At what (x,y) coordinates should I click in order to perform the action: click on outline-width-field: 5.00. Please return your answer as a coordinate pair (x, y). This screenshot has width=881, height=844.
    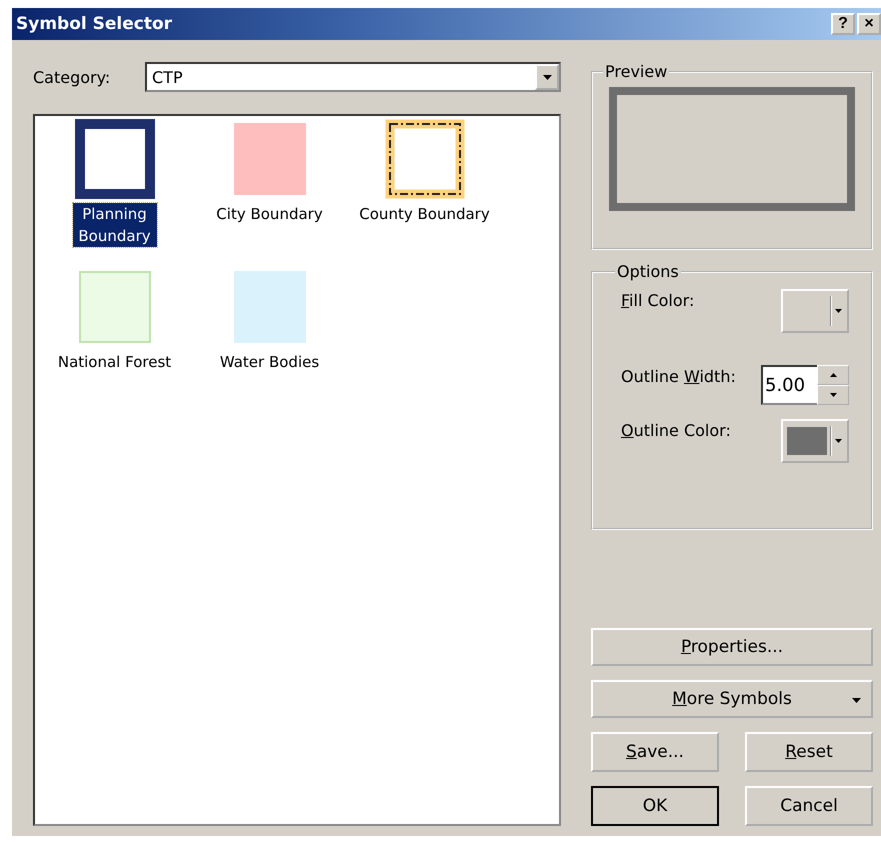
    Looking at the image, I should click on (789, 385).